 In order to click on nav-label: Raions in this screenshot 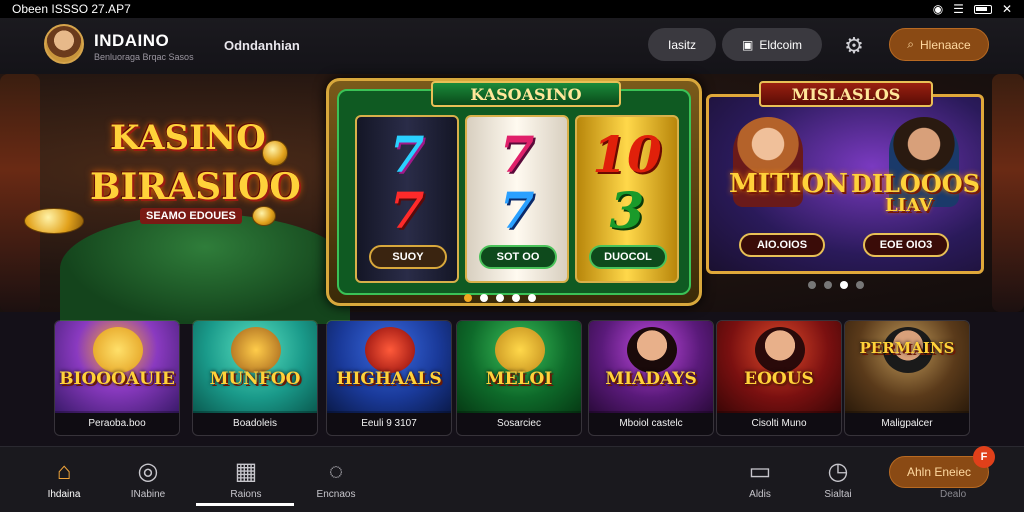, I will do `click(246, 494)`.